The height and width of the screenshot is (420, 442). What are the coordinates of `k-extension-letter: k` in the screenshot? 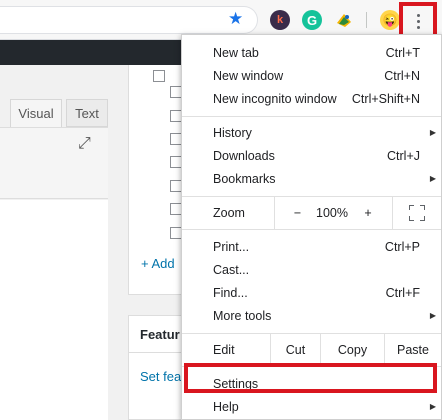 It's located at (280, 20).